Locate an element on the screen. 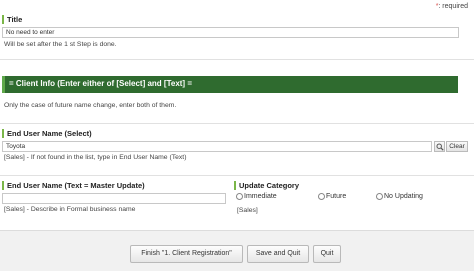 This screenshot has width=474, height=271. end-user-select-input is located at coordinates (217, 146).